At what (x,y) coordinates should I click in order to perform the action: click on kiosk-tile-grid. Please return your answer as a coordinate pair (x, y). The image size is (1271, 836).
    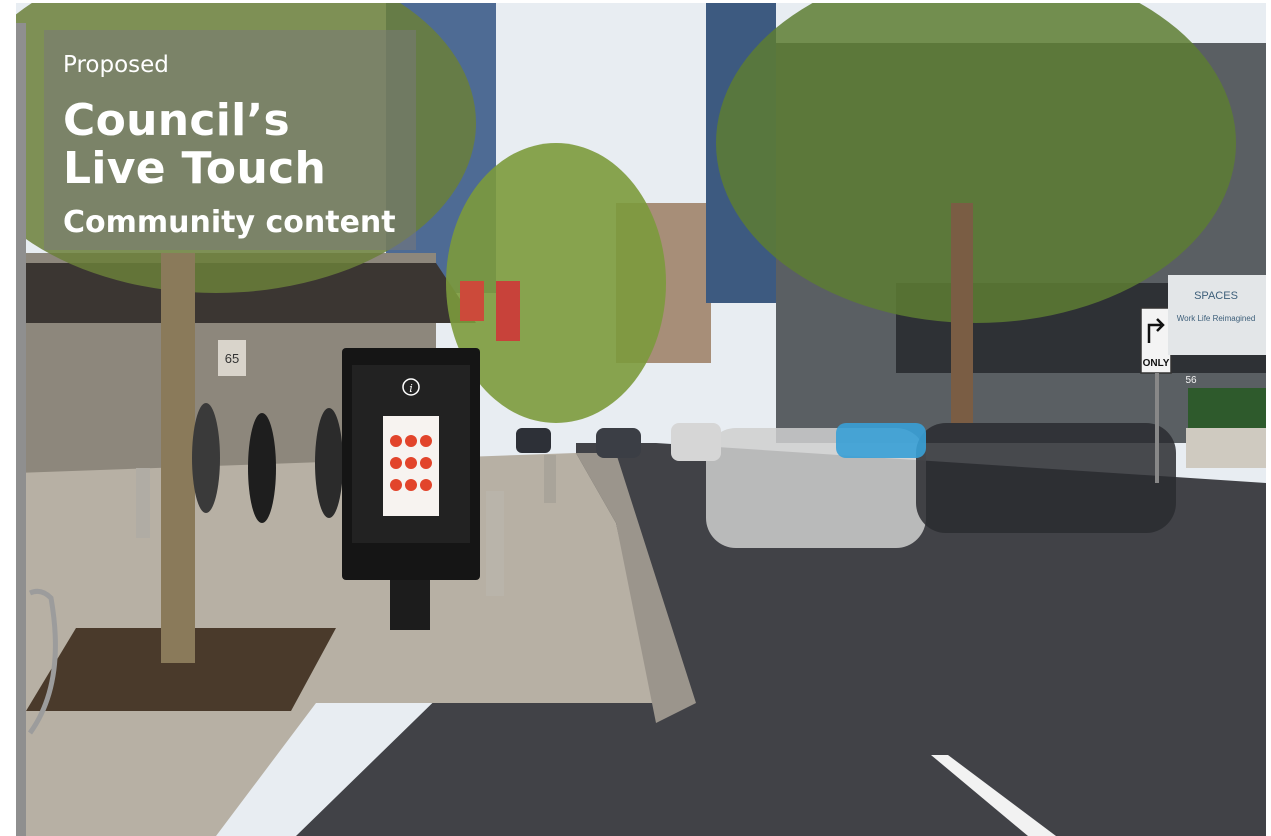
    Looking at the image, I should click on (411, 463).